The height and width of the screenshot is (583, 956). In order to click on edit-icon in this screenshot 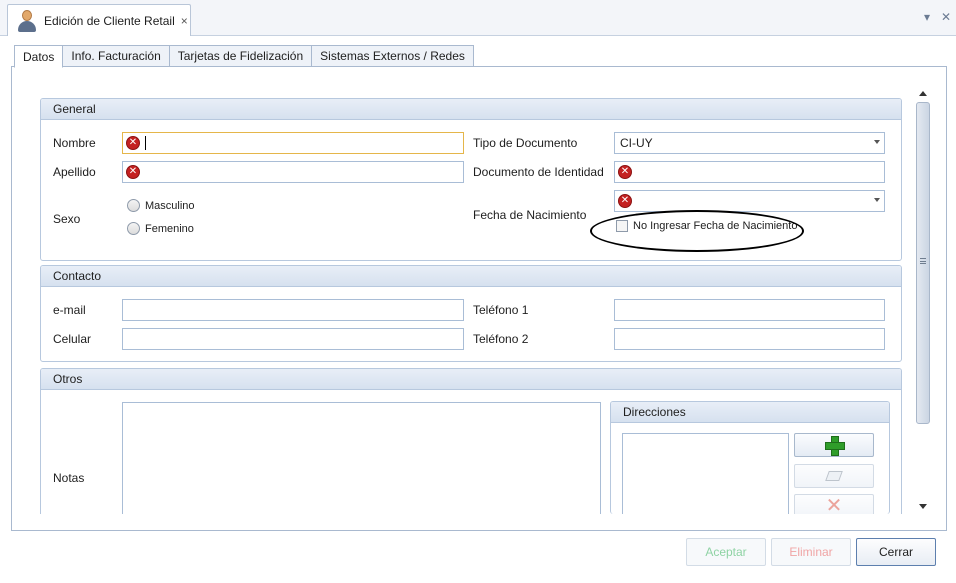, I will do `click(834, 476)`.